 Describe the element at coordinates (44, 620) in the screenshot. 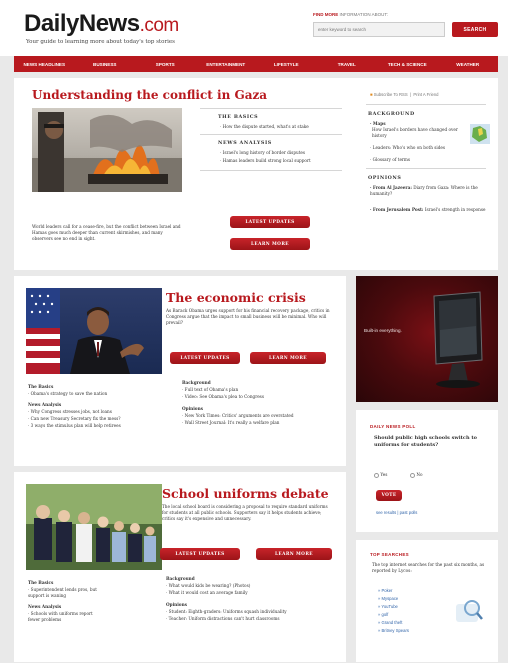

I see `school-analysis-item: fewer problems` at that location.